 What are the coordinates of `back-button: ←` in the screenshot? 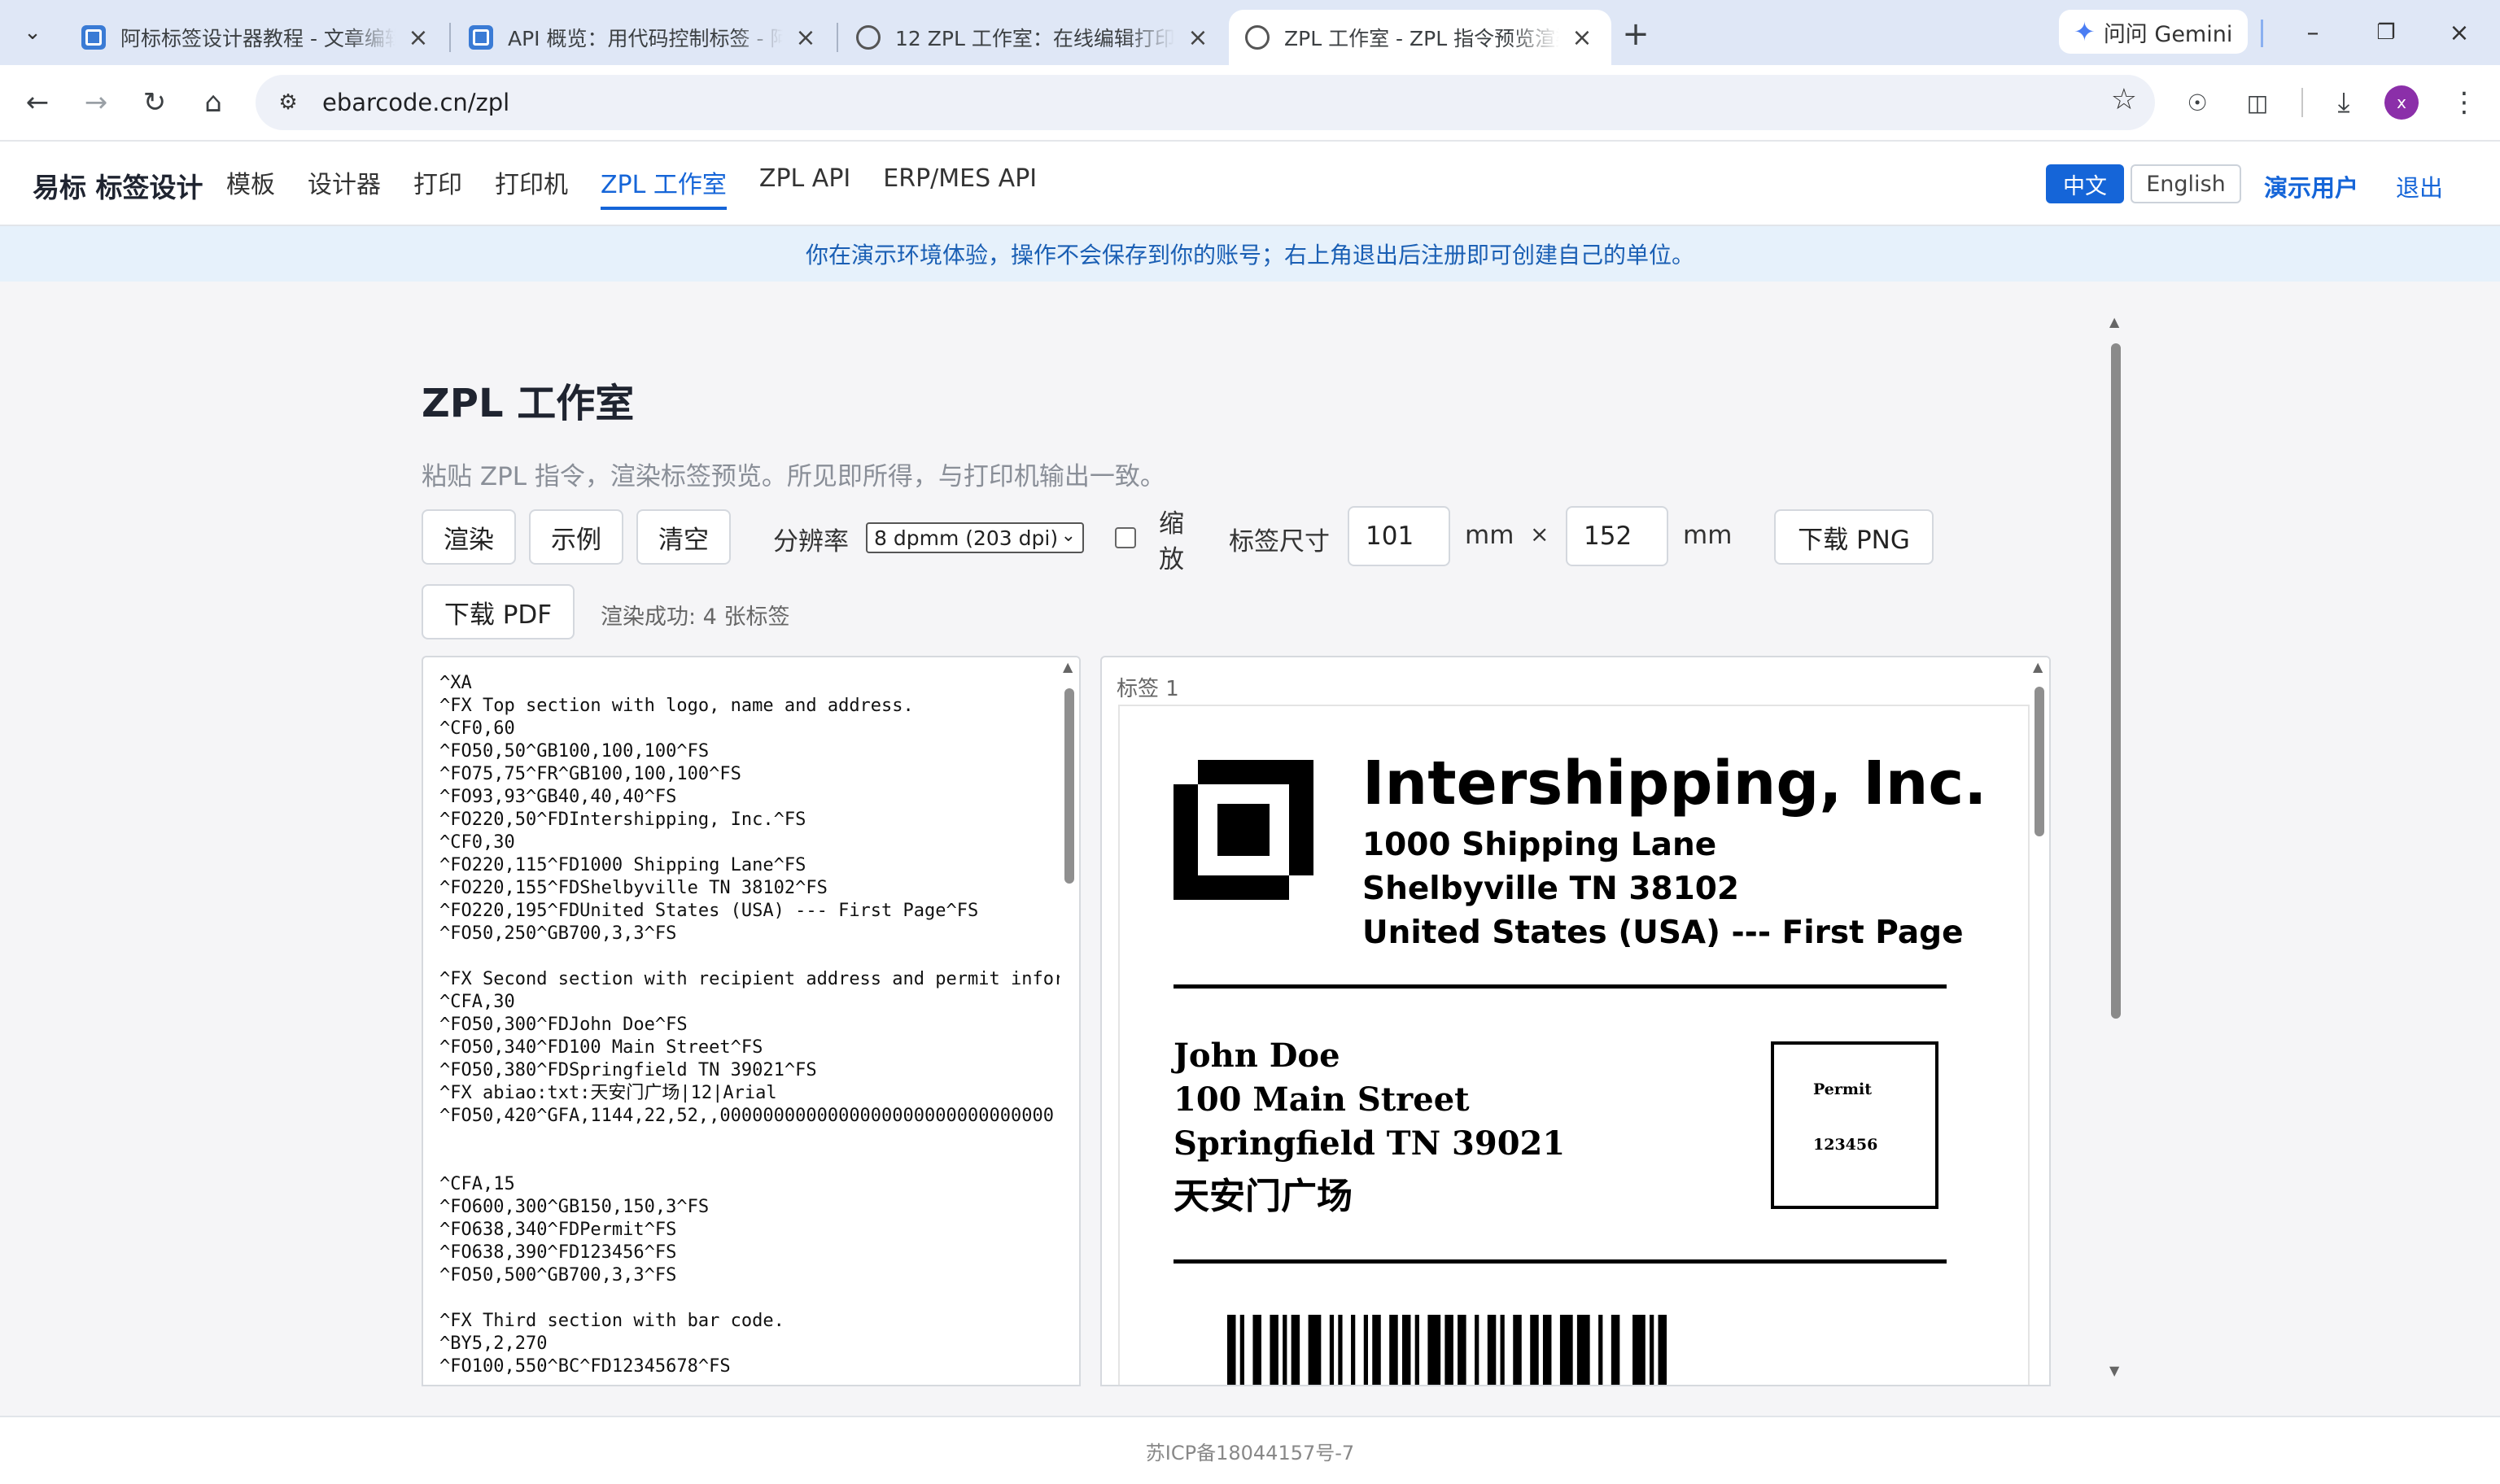 It's located at (37, 103).